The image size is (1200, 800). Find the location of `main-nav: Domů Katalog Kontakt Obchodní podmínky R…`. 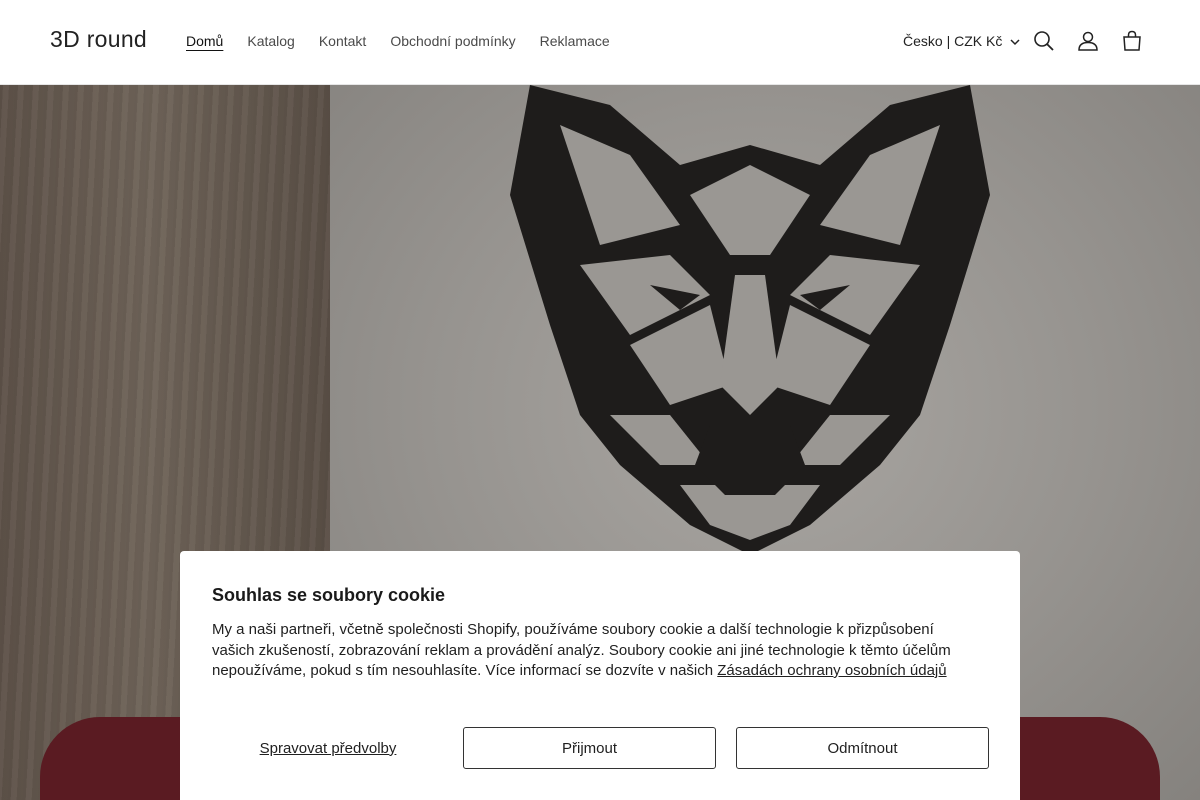

main-nav: Domů Katalog Kontakt Obchodní podmínky R… is located at coordinates (398, 41).